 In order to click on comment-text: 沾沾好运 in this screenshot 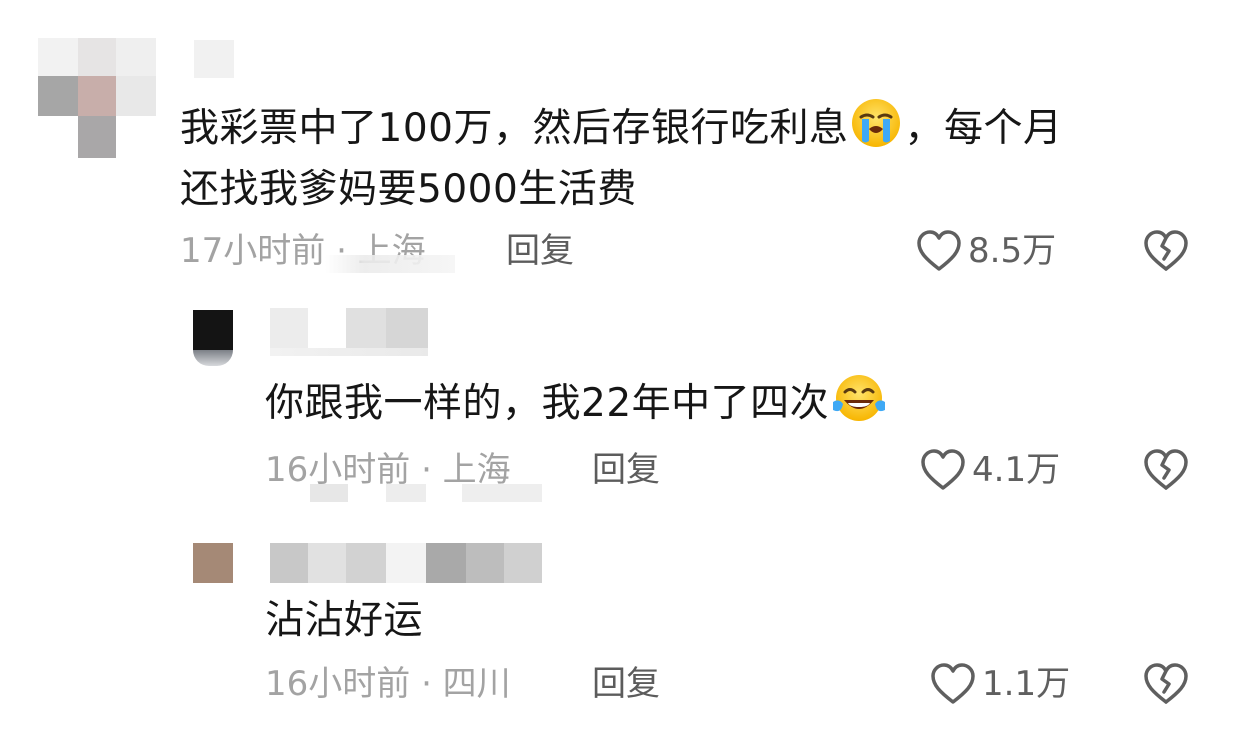, I will do `click(344, 620)`.